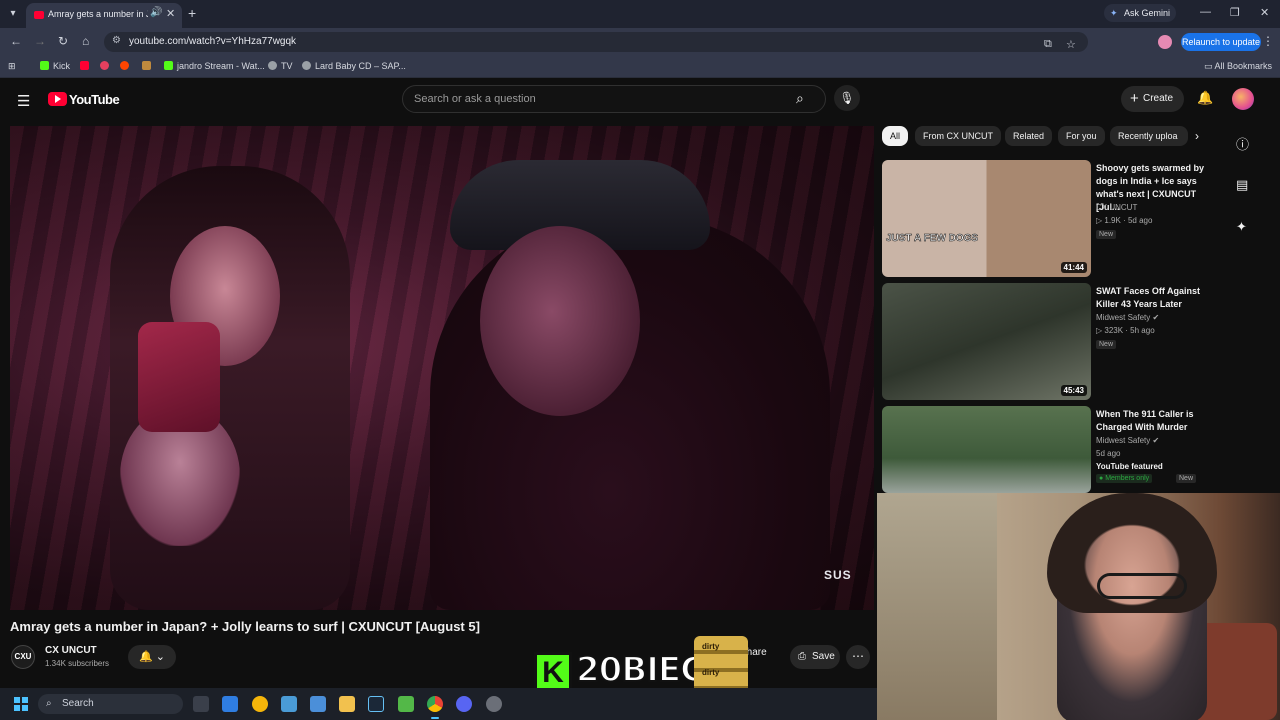  I want to click on new-badge: New, so click(1106, 344).